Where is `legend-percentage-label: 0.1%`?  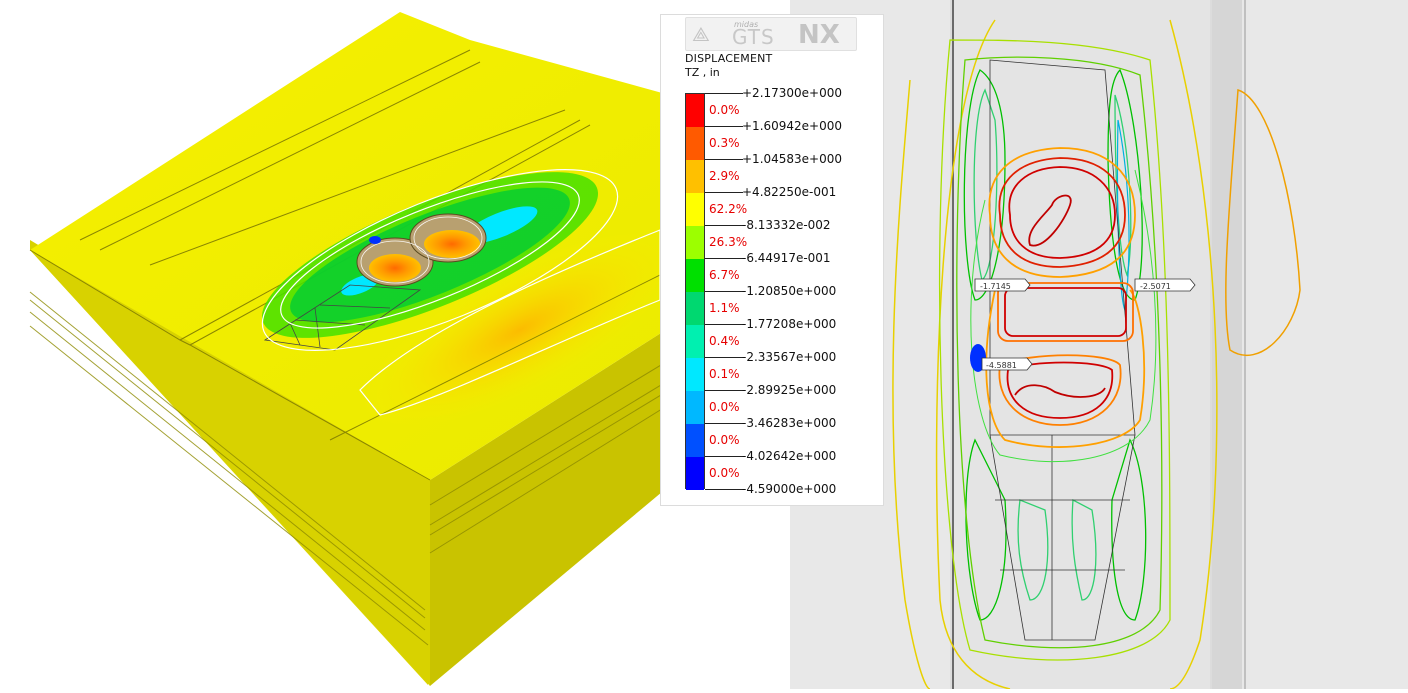
legend-percentage-label: 0.1% is located at coordinates (724, 374).